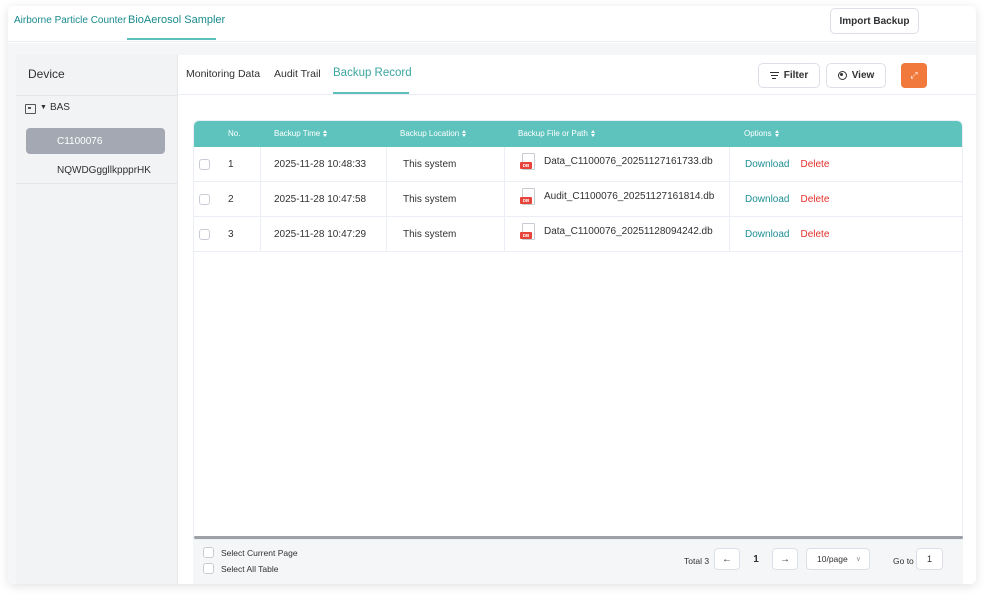 The height and width of the screenshot is (598, 993). What do you see at coordinates (756, 559) in the screenshot?
I see `current-page: 1` at bounding box center [756, 559].